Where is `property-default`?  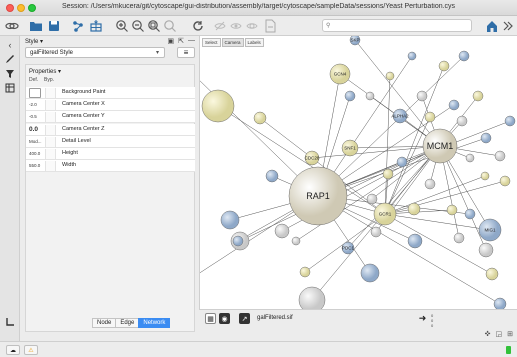 property-default is located at coordinates (35, 93).